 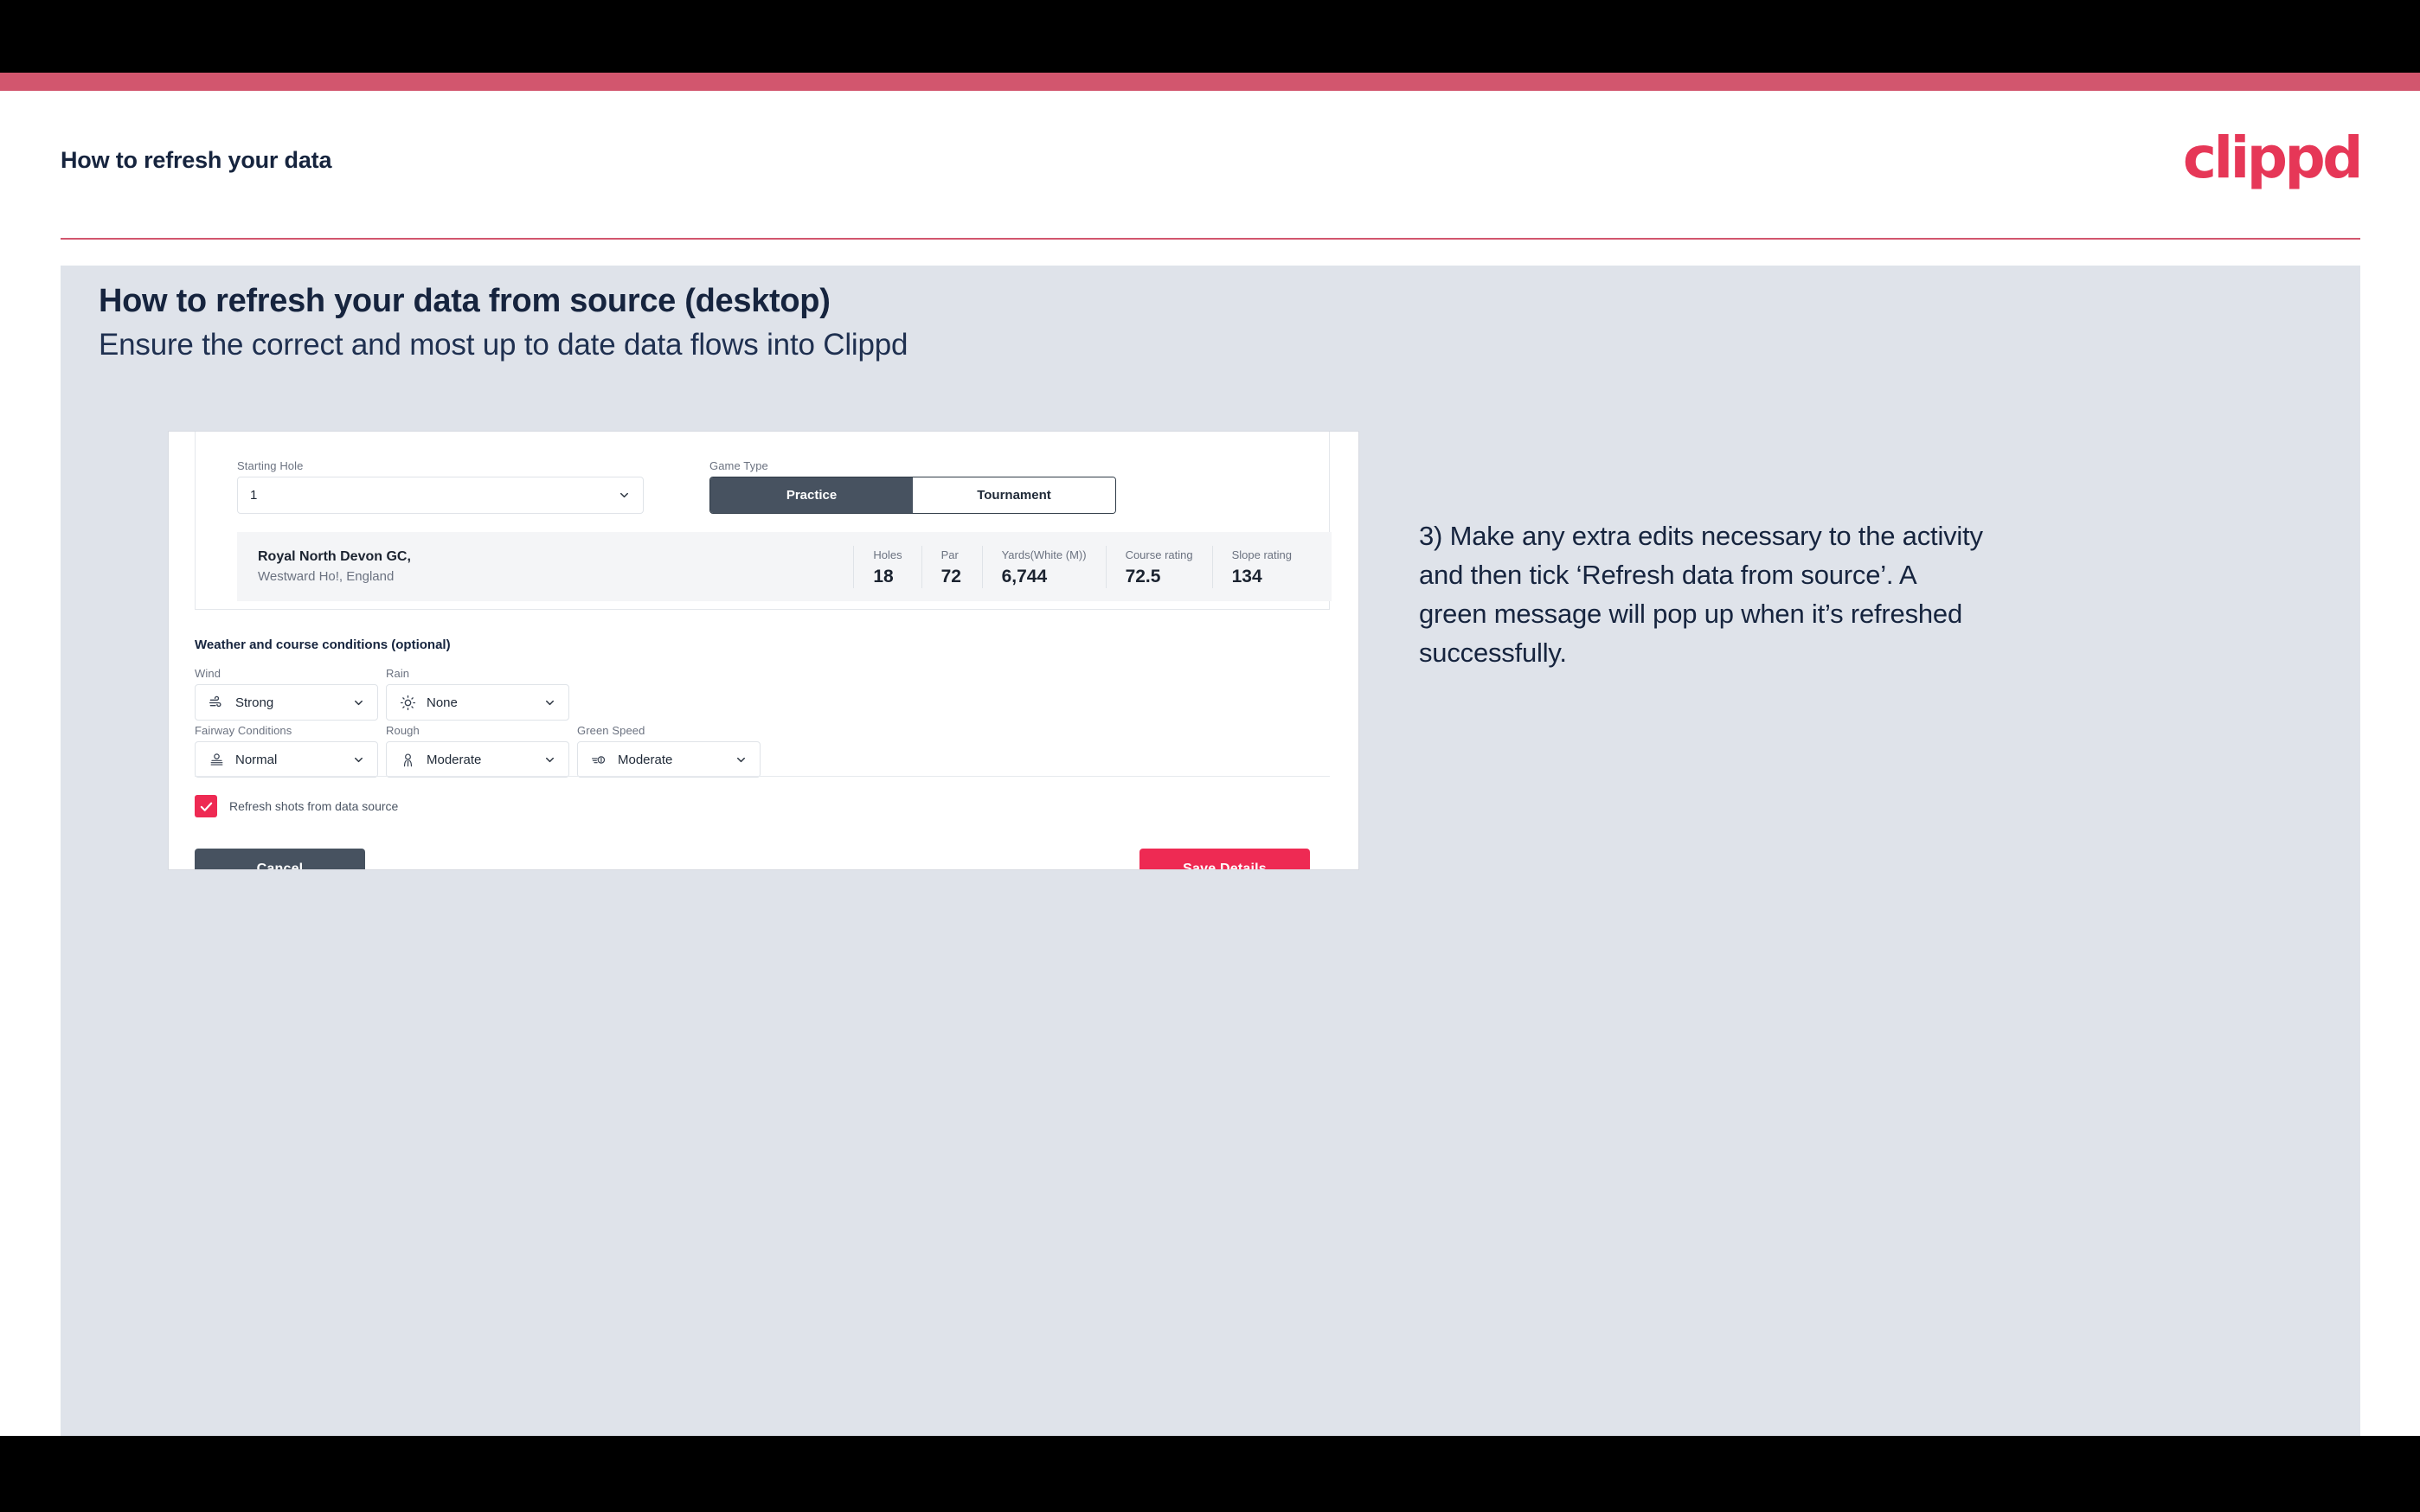 I want to click on stat-value: 18, so click(x=883, y=576).